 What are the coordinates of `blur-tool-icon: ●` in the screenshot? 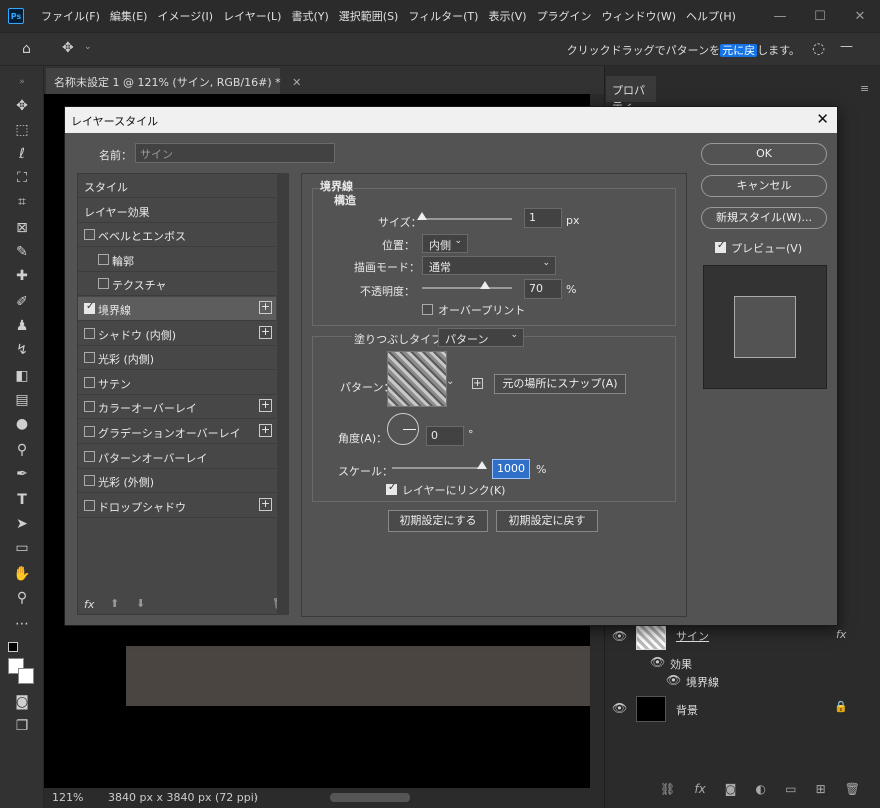 It's located at (22, 424).